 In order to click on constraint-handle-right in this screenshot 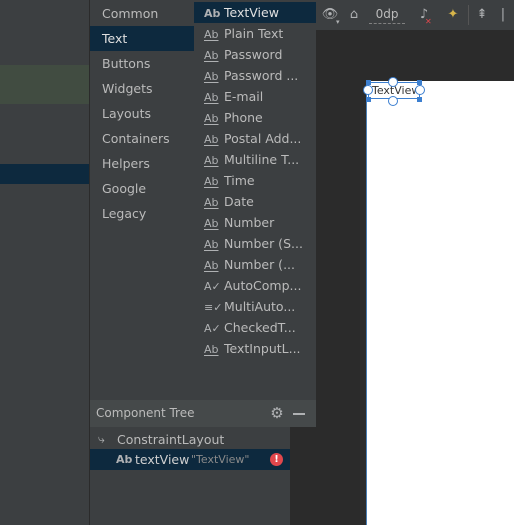, I will do `click(420, 90)`.